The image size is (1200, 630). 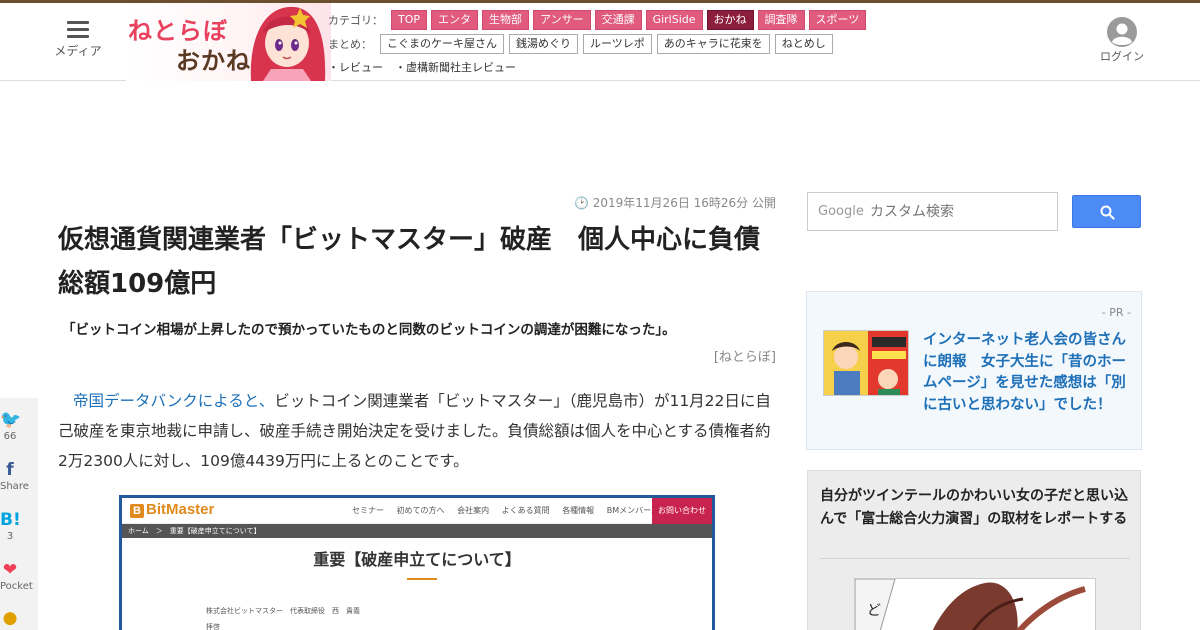 What do you see at coordinates (283, 611) in the screenshot?
I see `bitmaster-text: 株式会社ビットマスター 代表取締役 西 貴義` at bounding box center [283, 611].